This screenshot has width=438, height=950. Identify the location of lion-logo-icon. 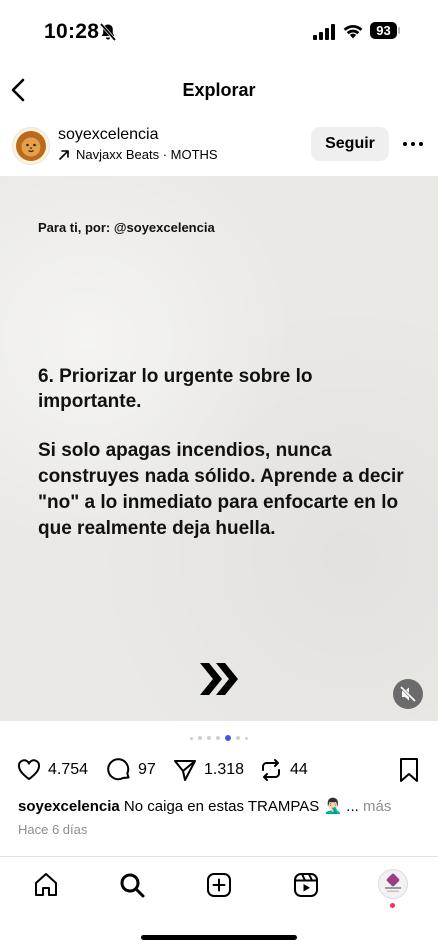
(31, 146).